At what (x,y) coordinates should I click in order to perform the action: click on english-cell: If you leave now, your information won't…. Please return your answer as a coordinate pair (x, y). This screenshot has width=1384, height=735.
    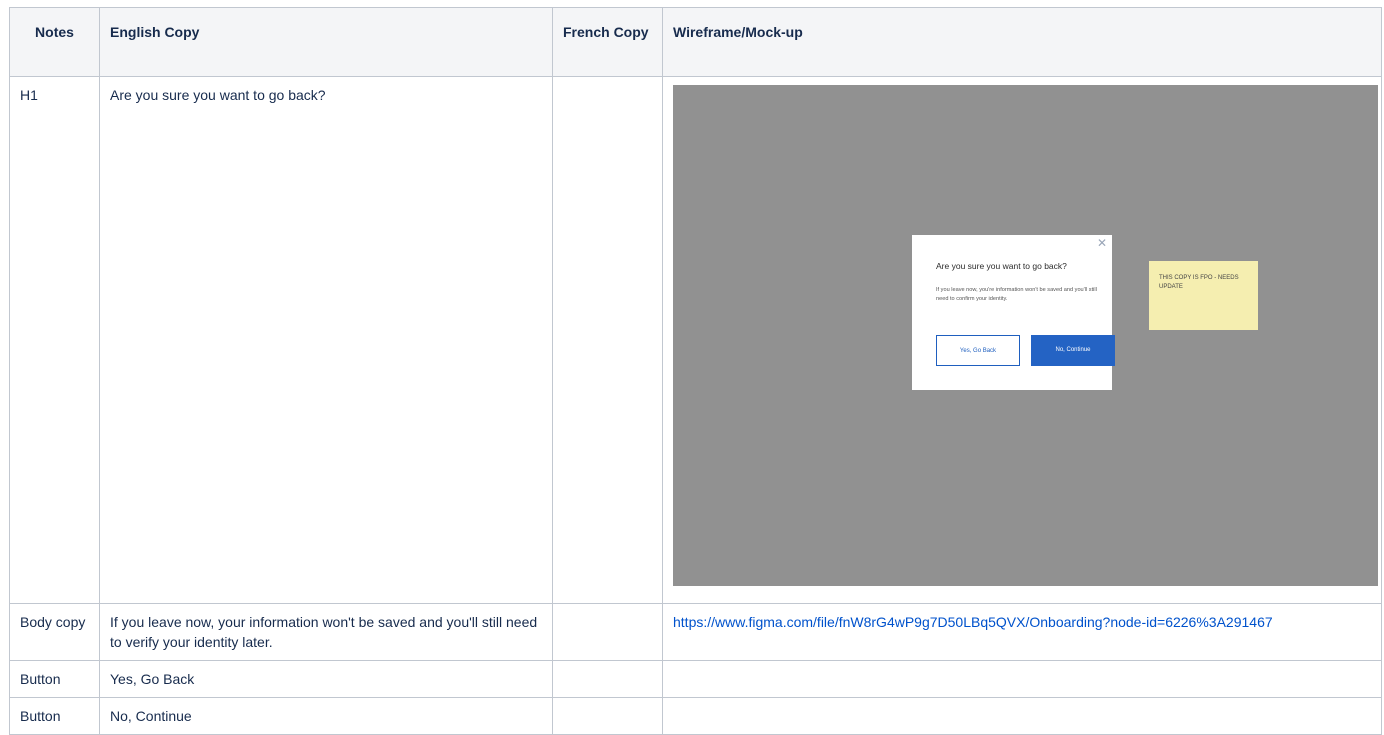
    Looking at the image, I should click on (326, 632).